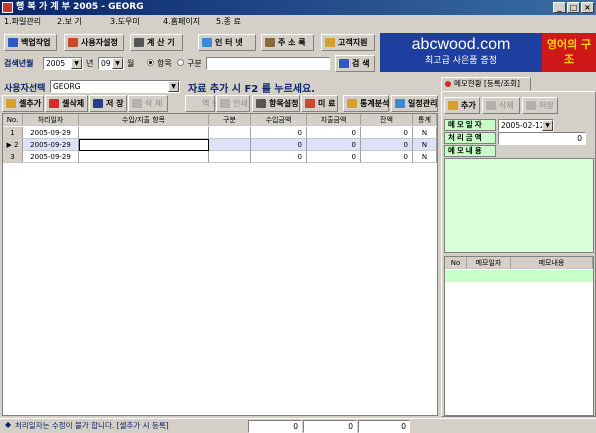 The width and height of the screenshot is (596, 433). Describe the element at coordinates (144, 145) in the screenshot. I see `item-edit-cell` at that location.